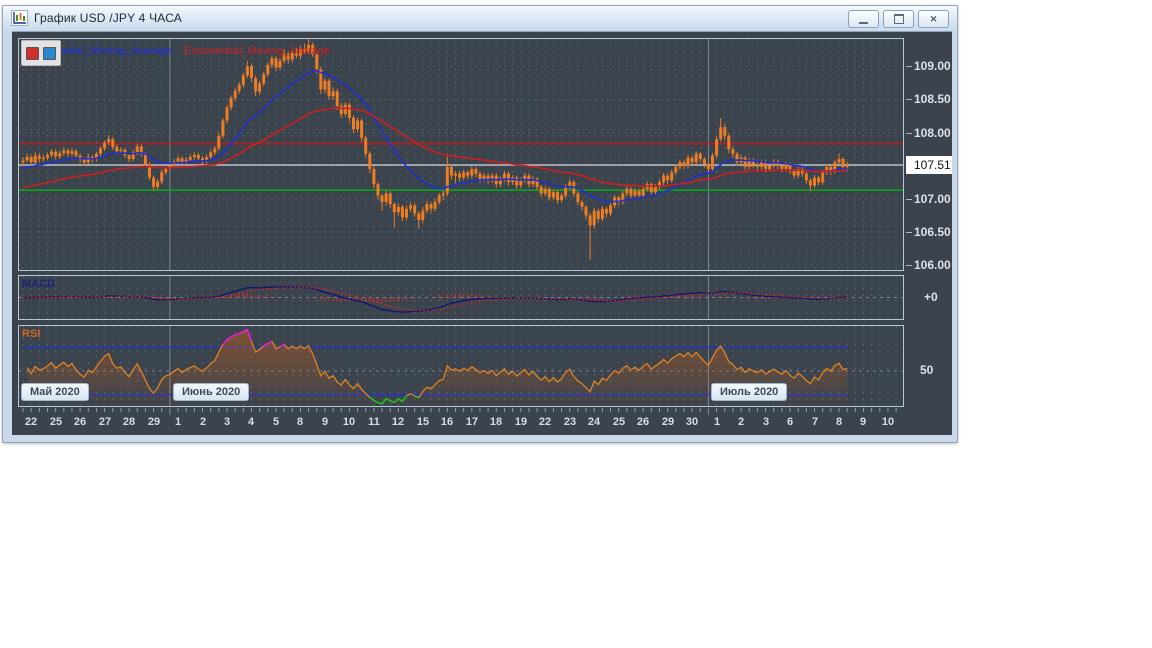  What do you see at coordinates (932, 99) in the screenshot?
I see `price-axis-label: 108.50` at bounding box center [932, 99].